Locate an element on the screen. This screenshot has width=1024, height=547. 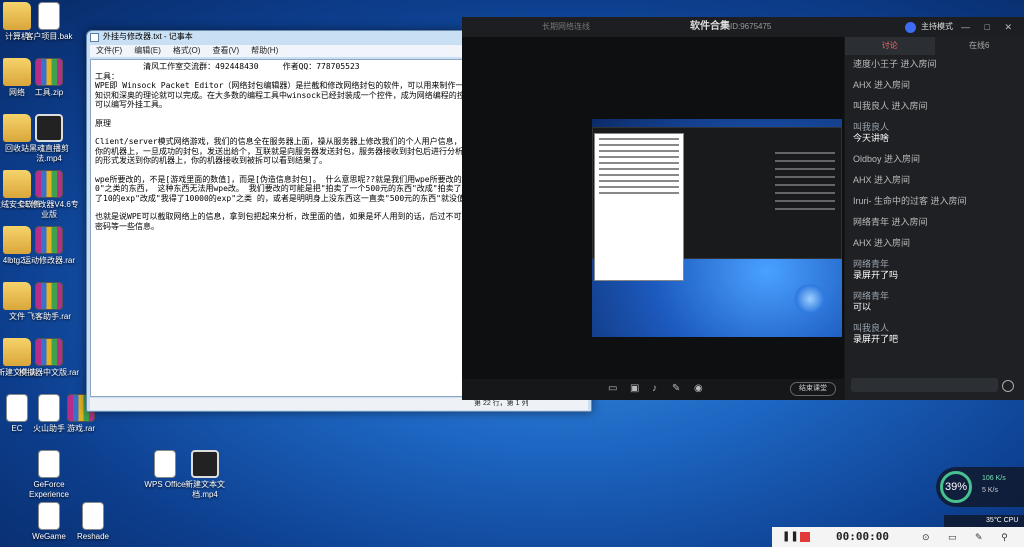
desktop-icon: 客户项目.bak is located at coordinates (49, 22).